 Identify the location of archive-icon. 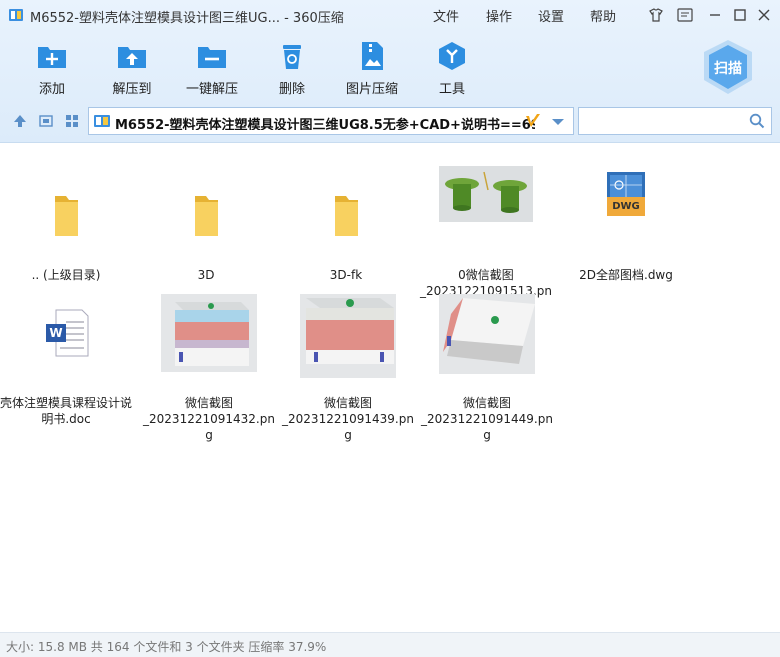
(102, 121).